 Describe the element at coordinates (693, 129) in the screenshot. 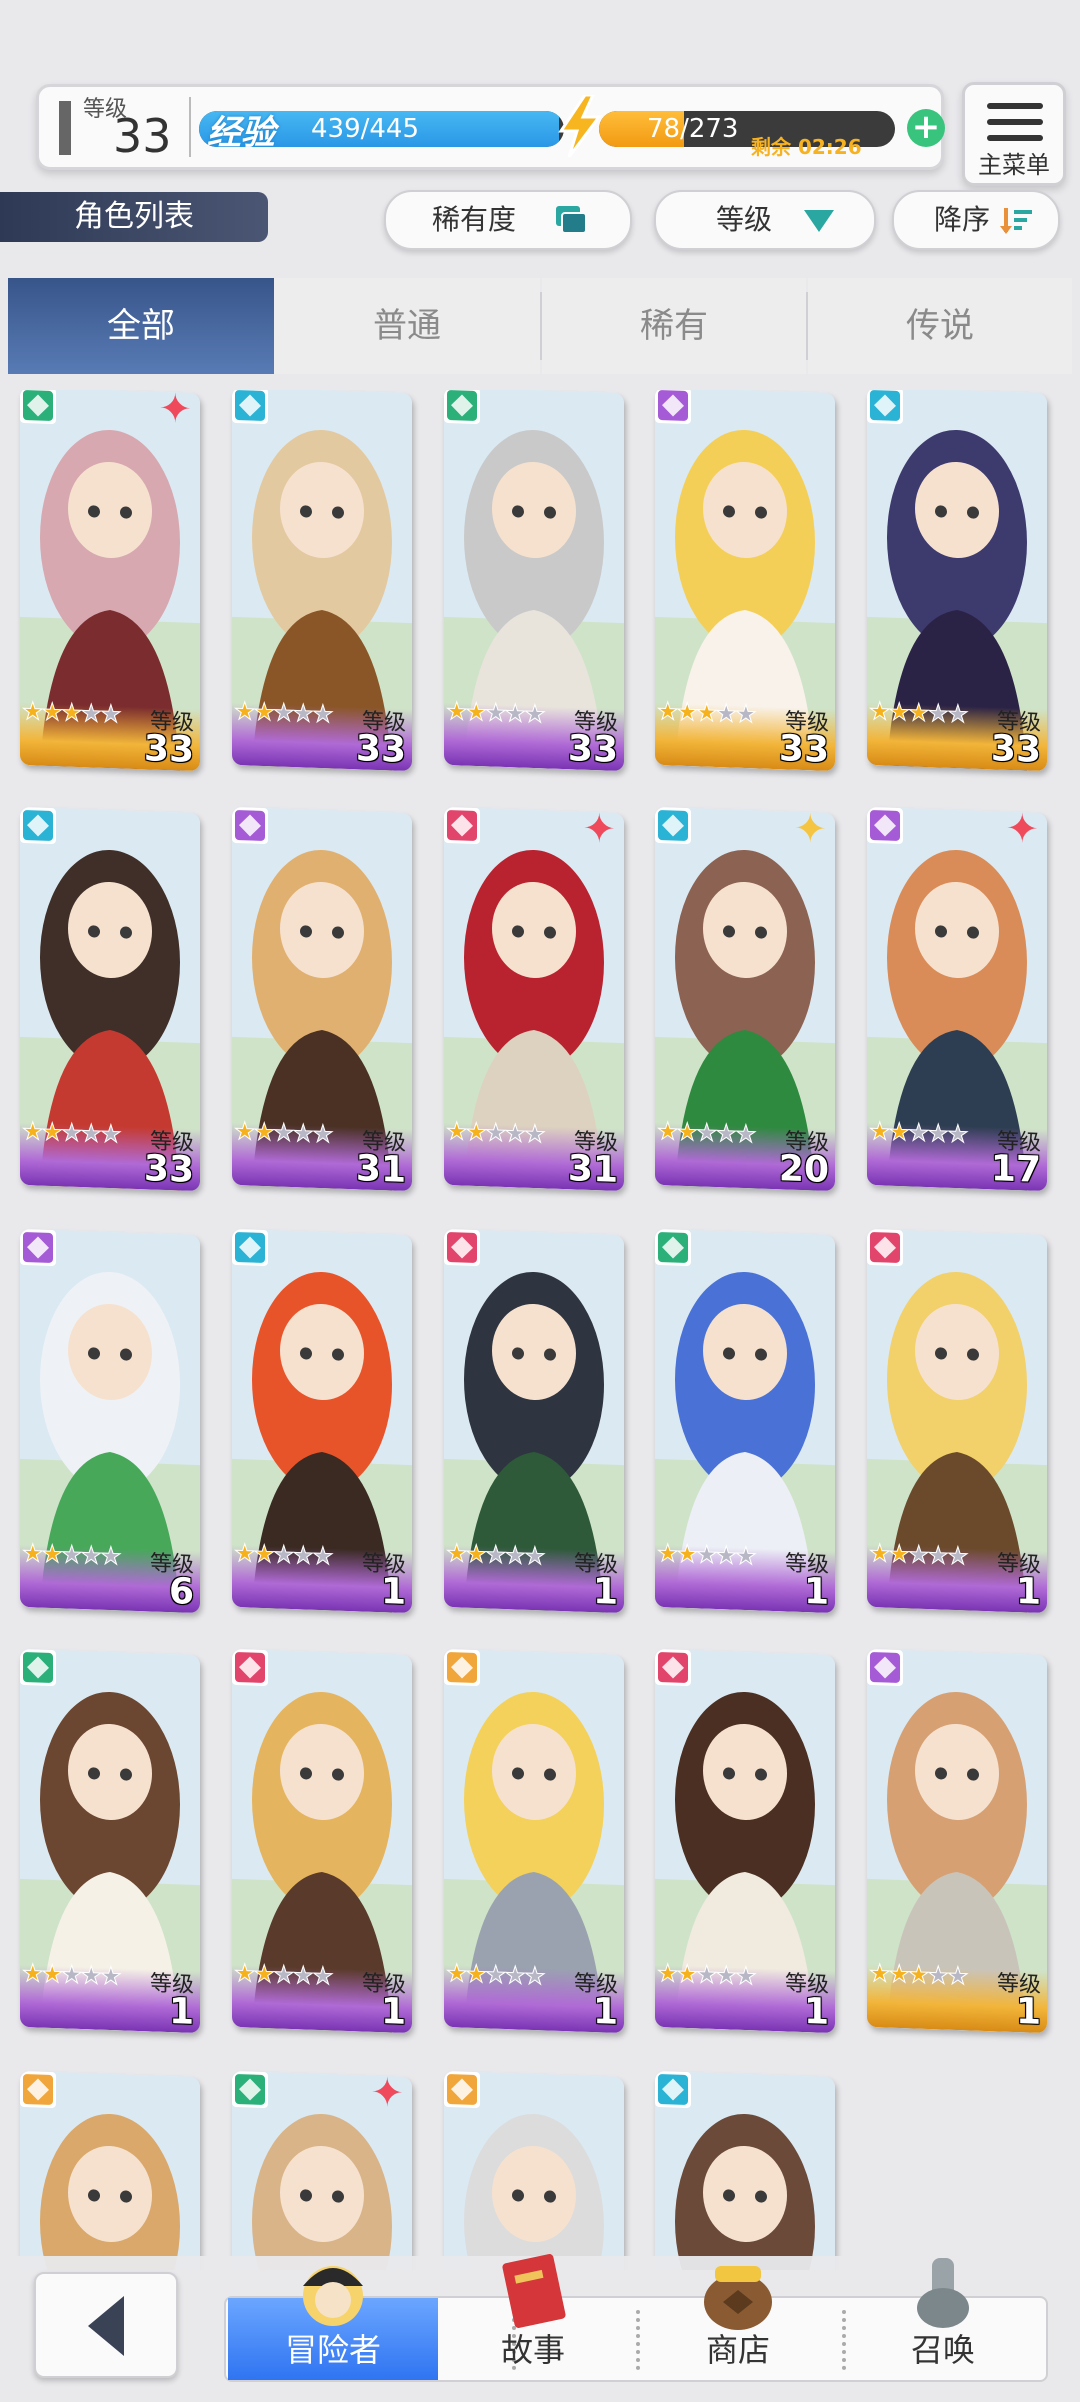

I see `stamina-value: 78/273` at that location.